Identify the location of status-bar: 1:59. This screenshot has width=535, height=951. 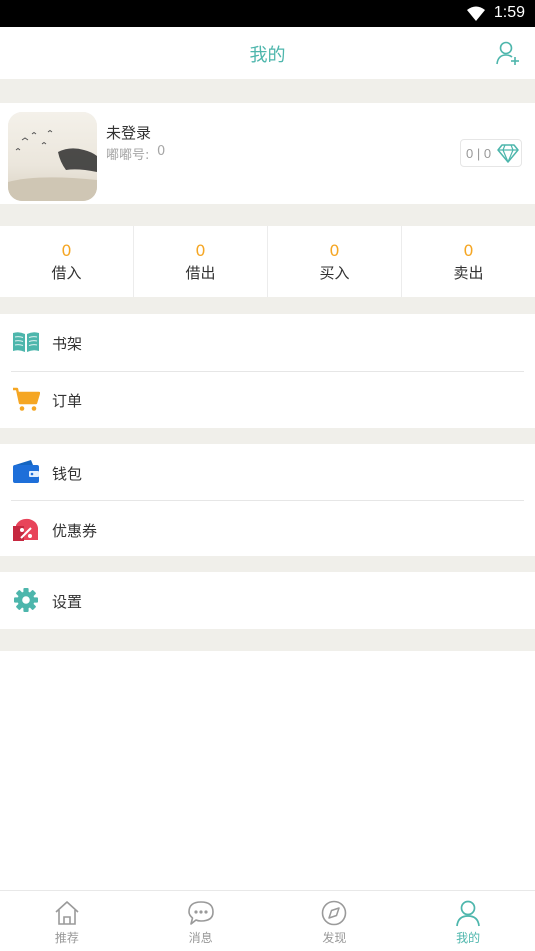
(267, 13).